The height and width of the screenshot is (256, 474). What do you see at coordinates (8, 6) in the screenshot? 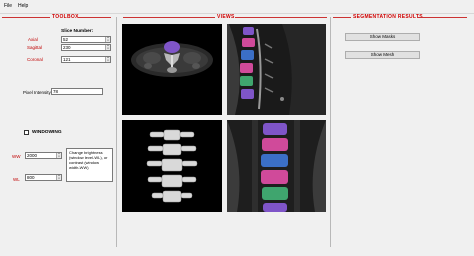
I see `menu-file: File` at bounding box center [8, 6].